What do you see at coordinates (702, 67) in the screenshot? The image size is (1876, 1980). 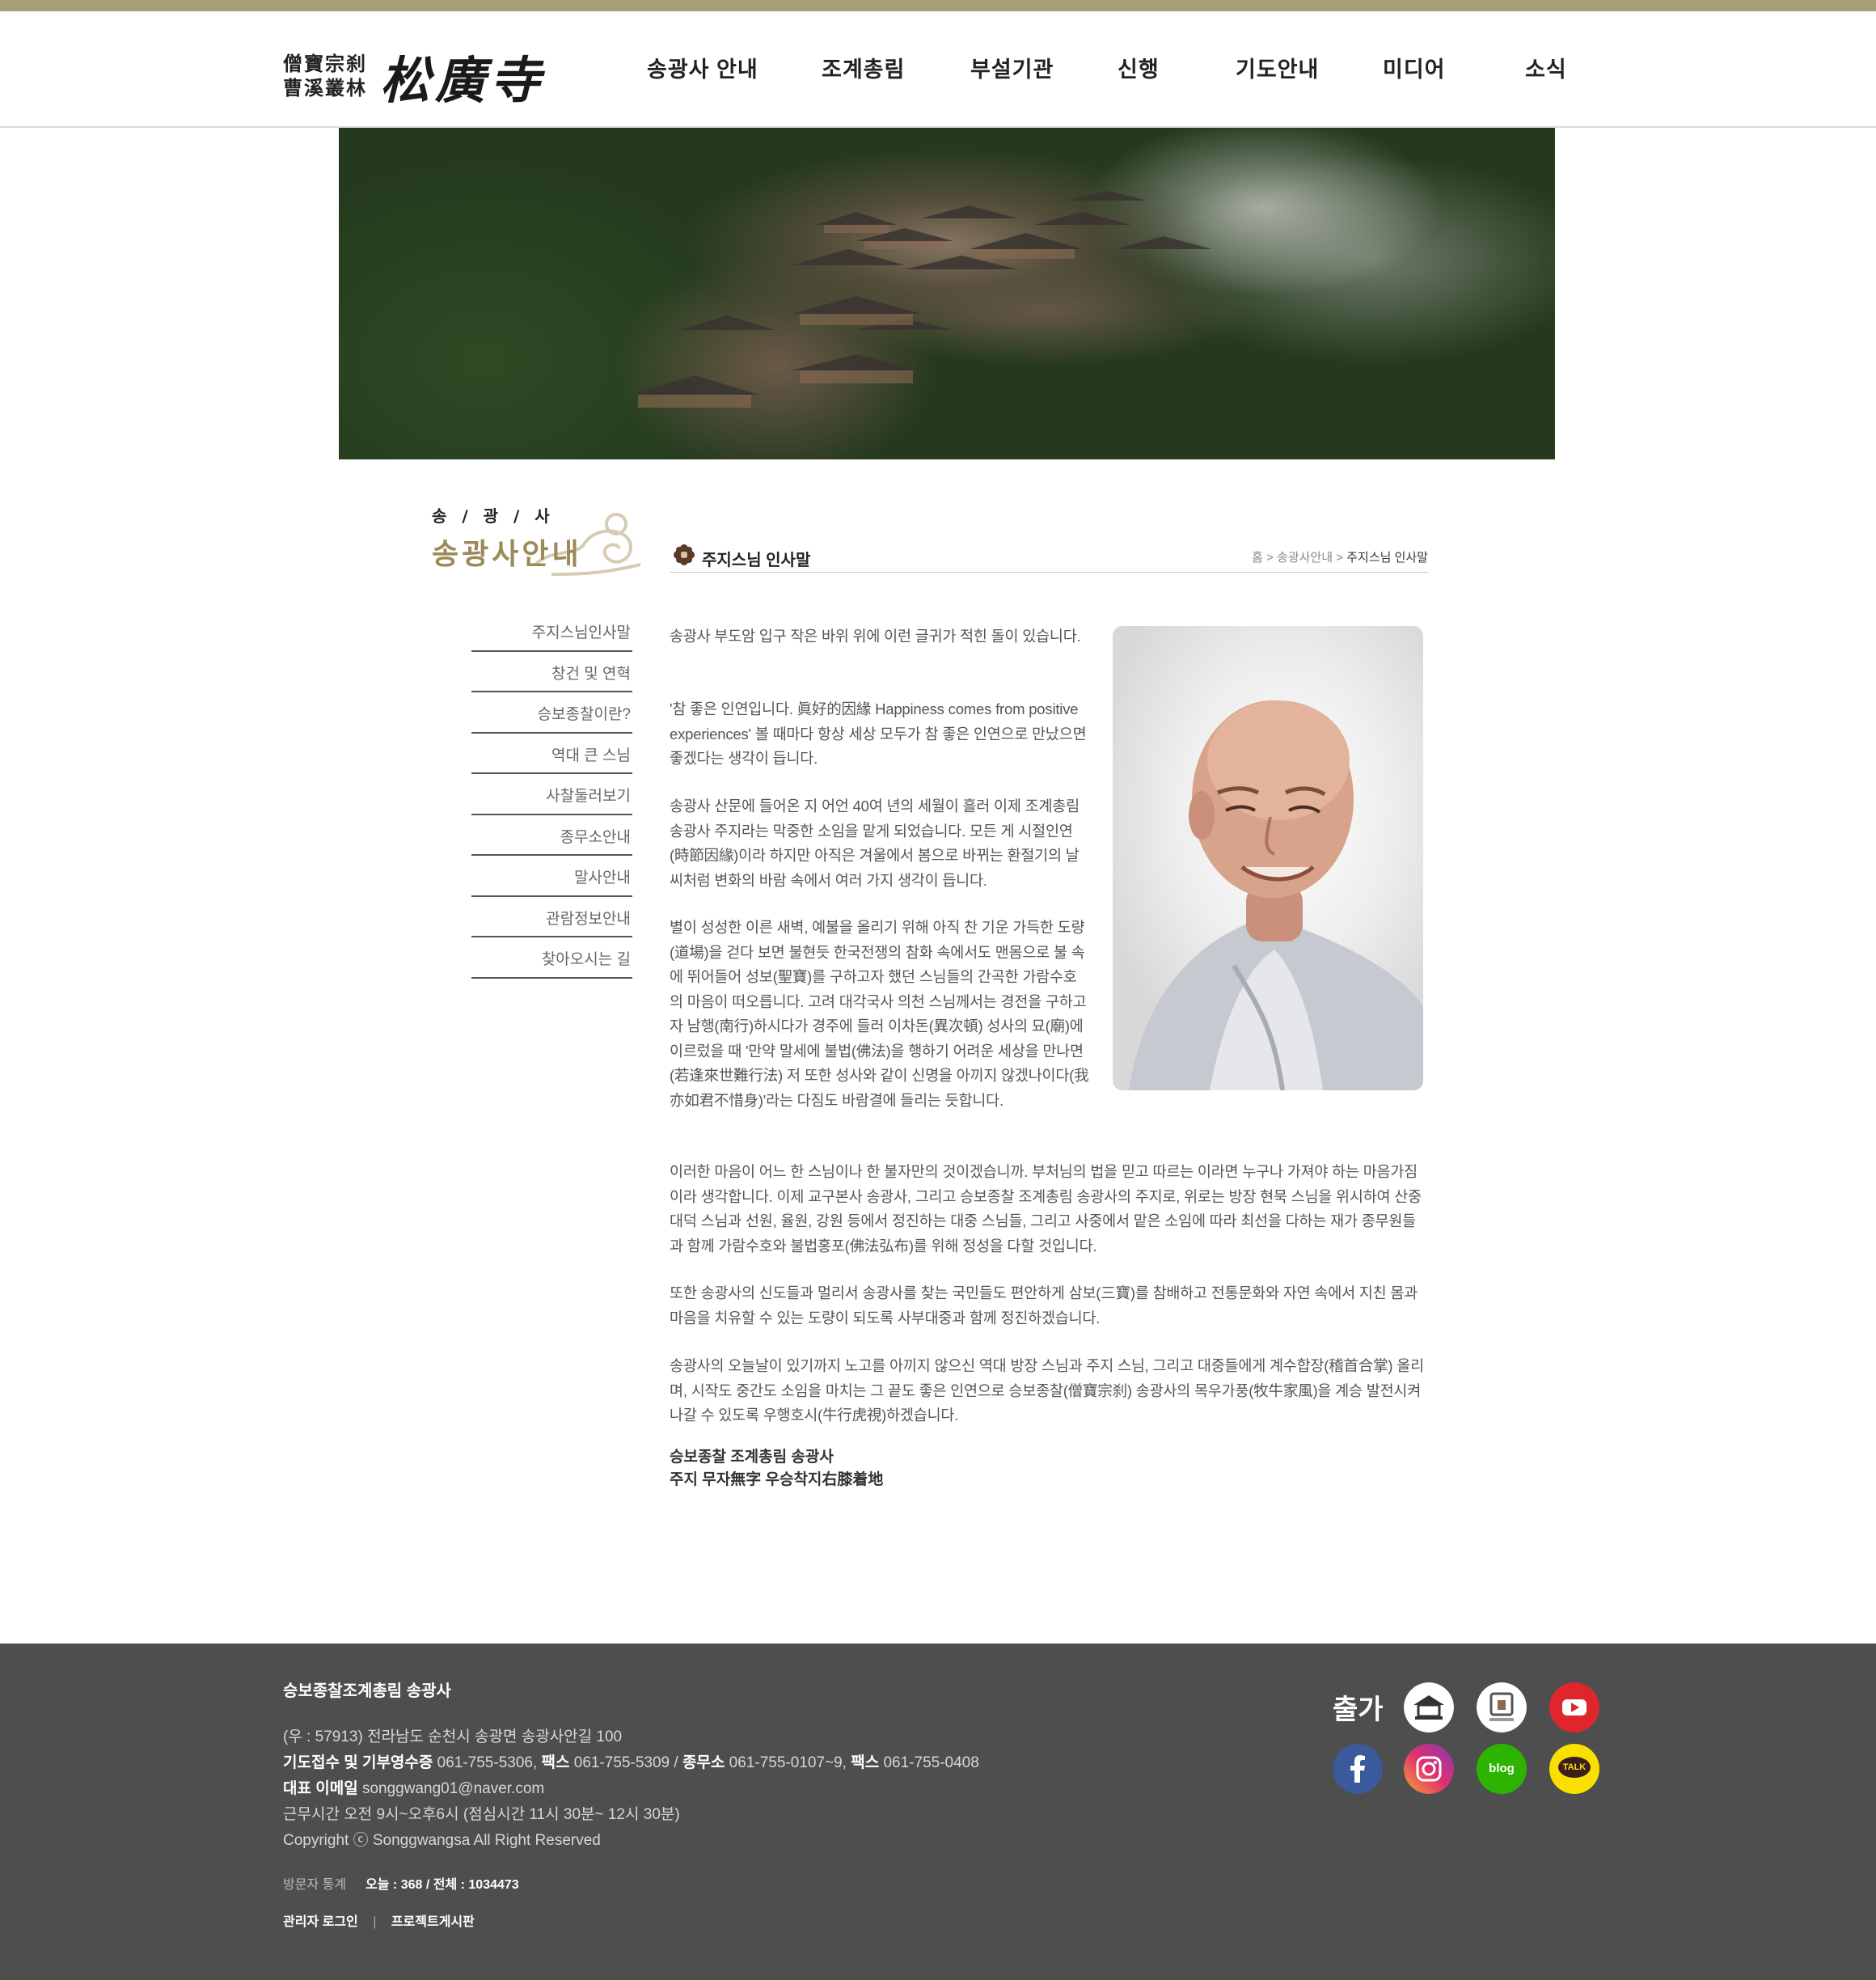 I see `nav-item-songgwangsa-guide: 송광사 안내` at bounding box center [702, 67].